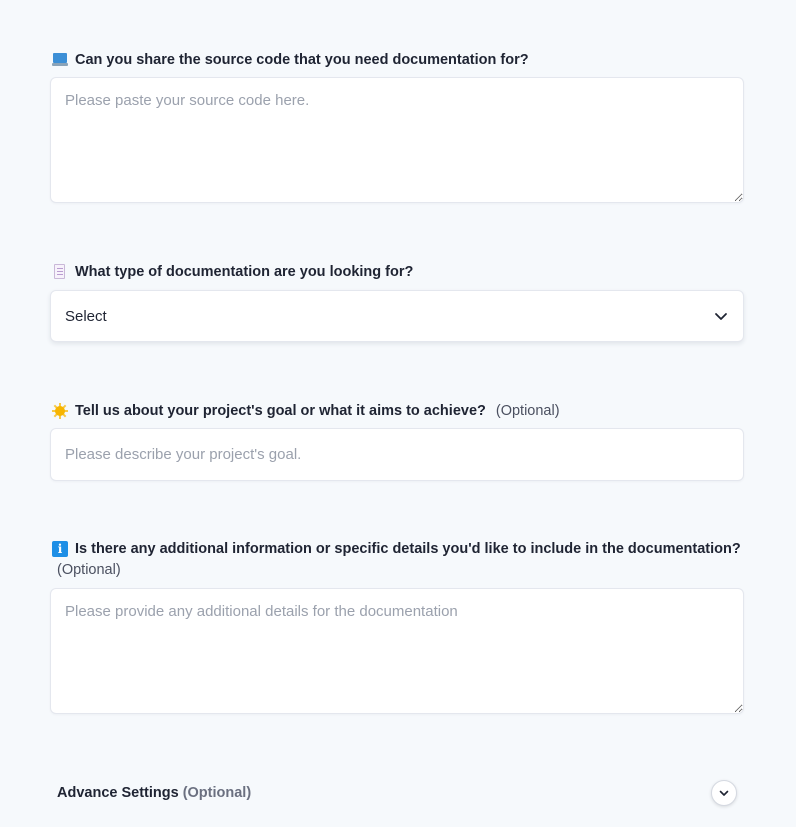  Describe the element at coordinates (60, 411) in the screenshot. I see `sun-icon` at that location.